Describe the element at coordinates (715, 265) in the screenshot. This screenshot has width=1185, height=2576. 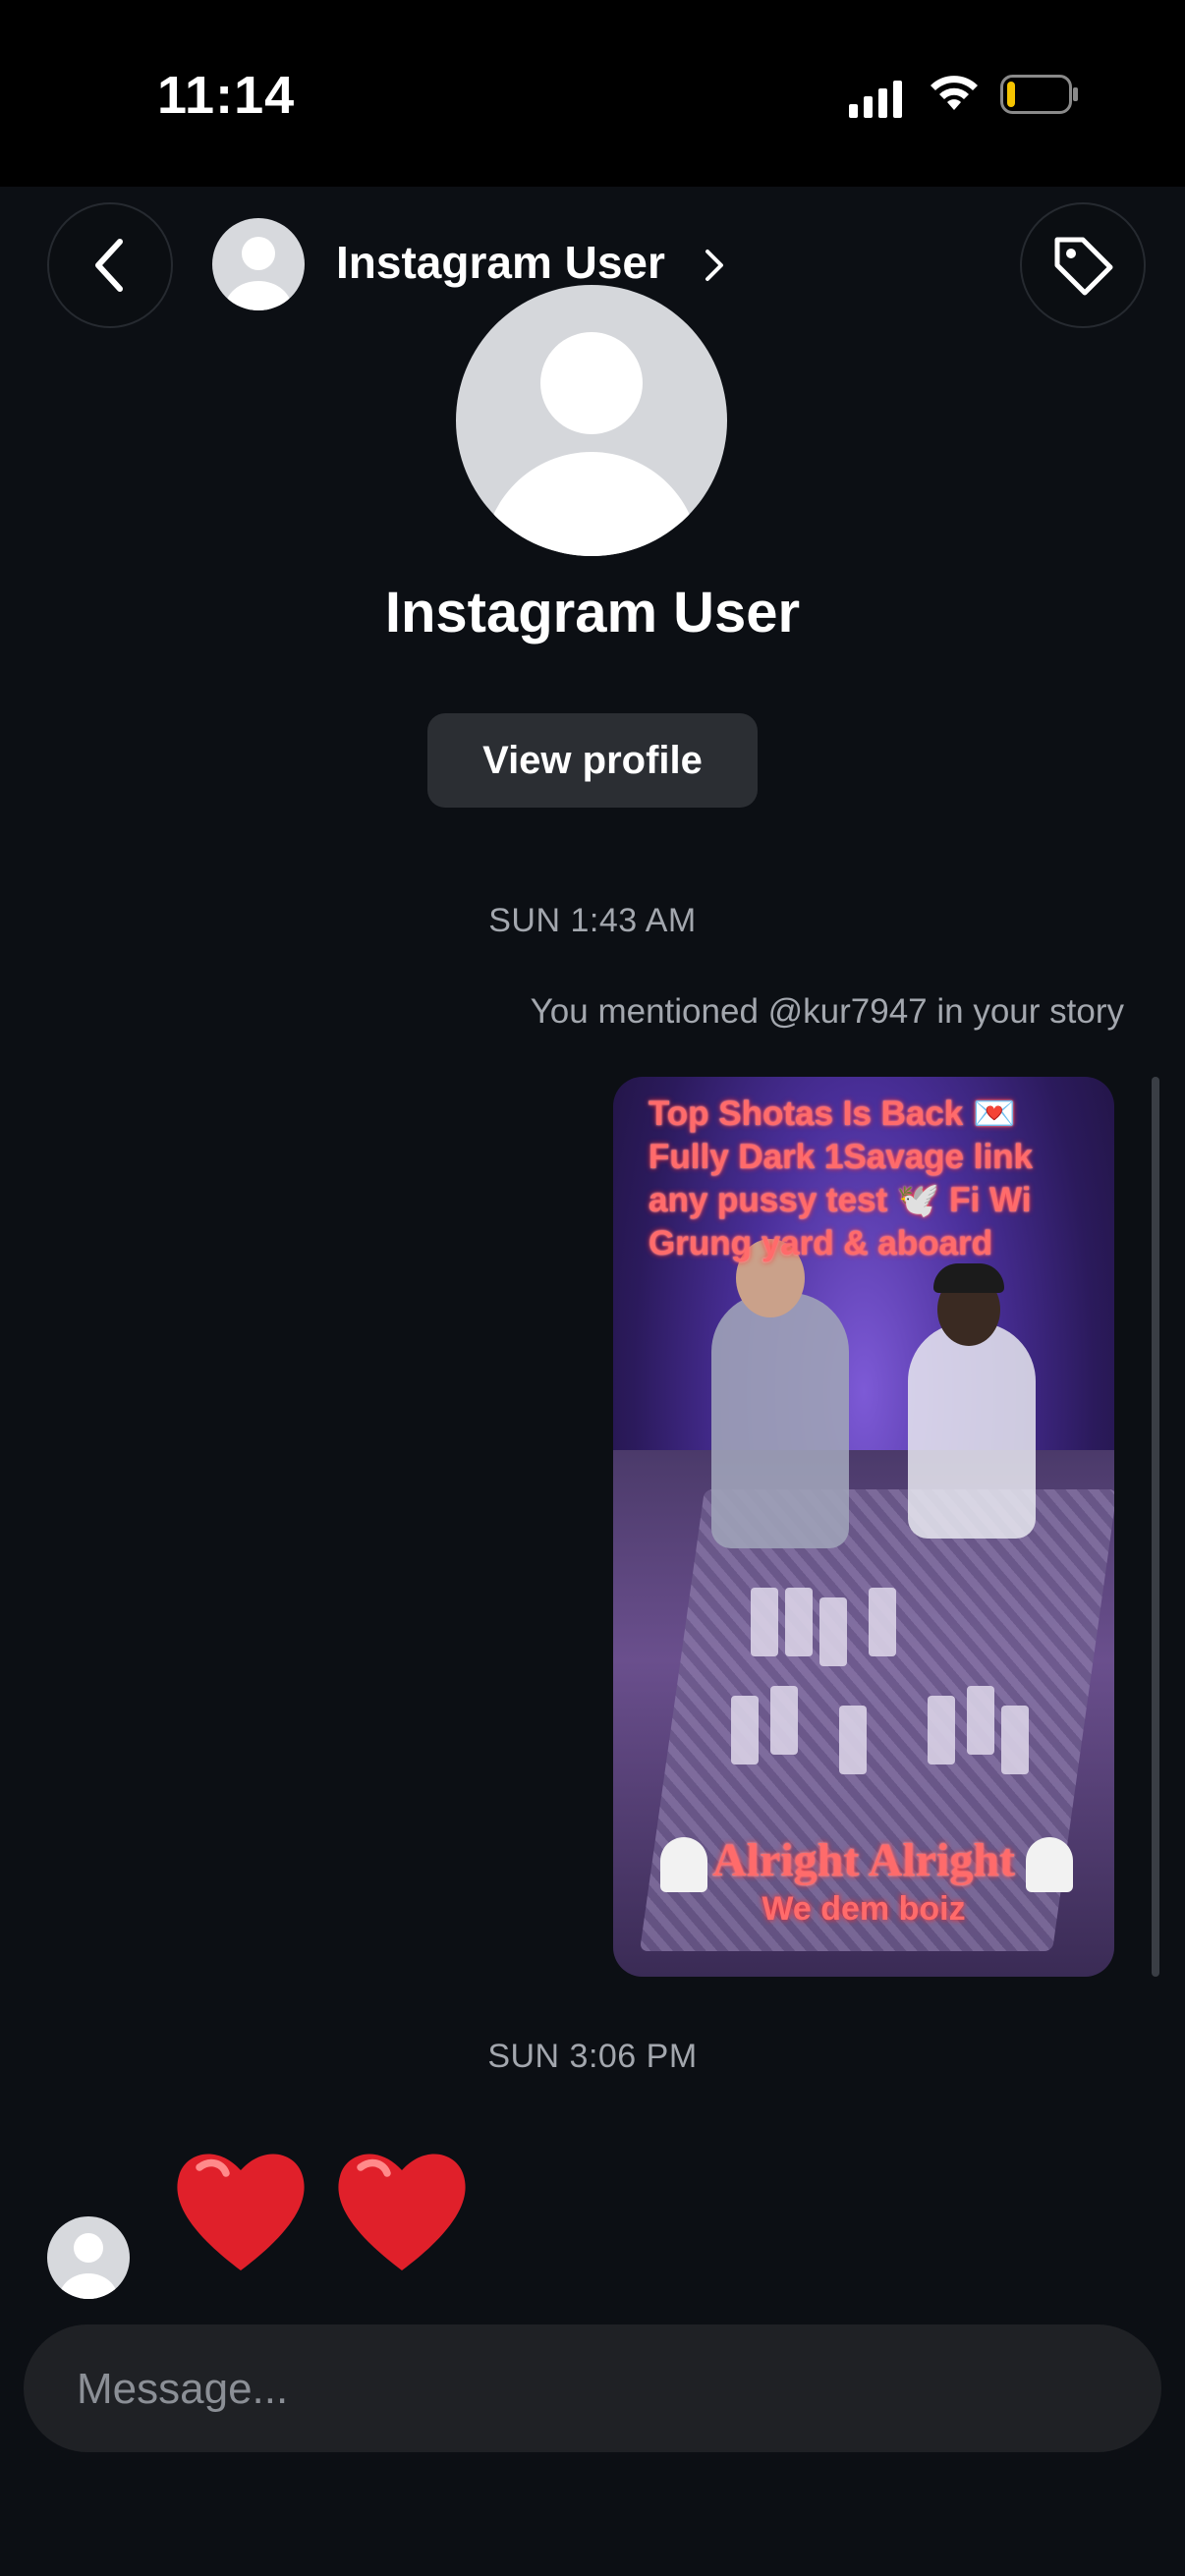
I see `chevron-right-icon` at that location.